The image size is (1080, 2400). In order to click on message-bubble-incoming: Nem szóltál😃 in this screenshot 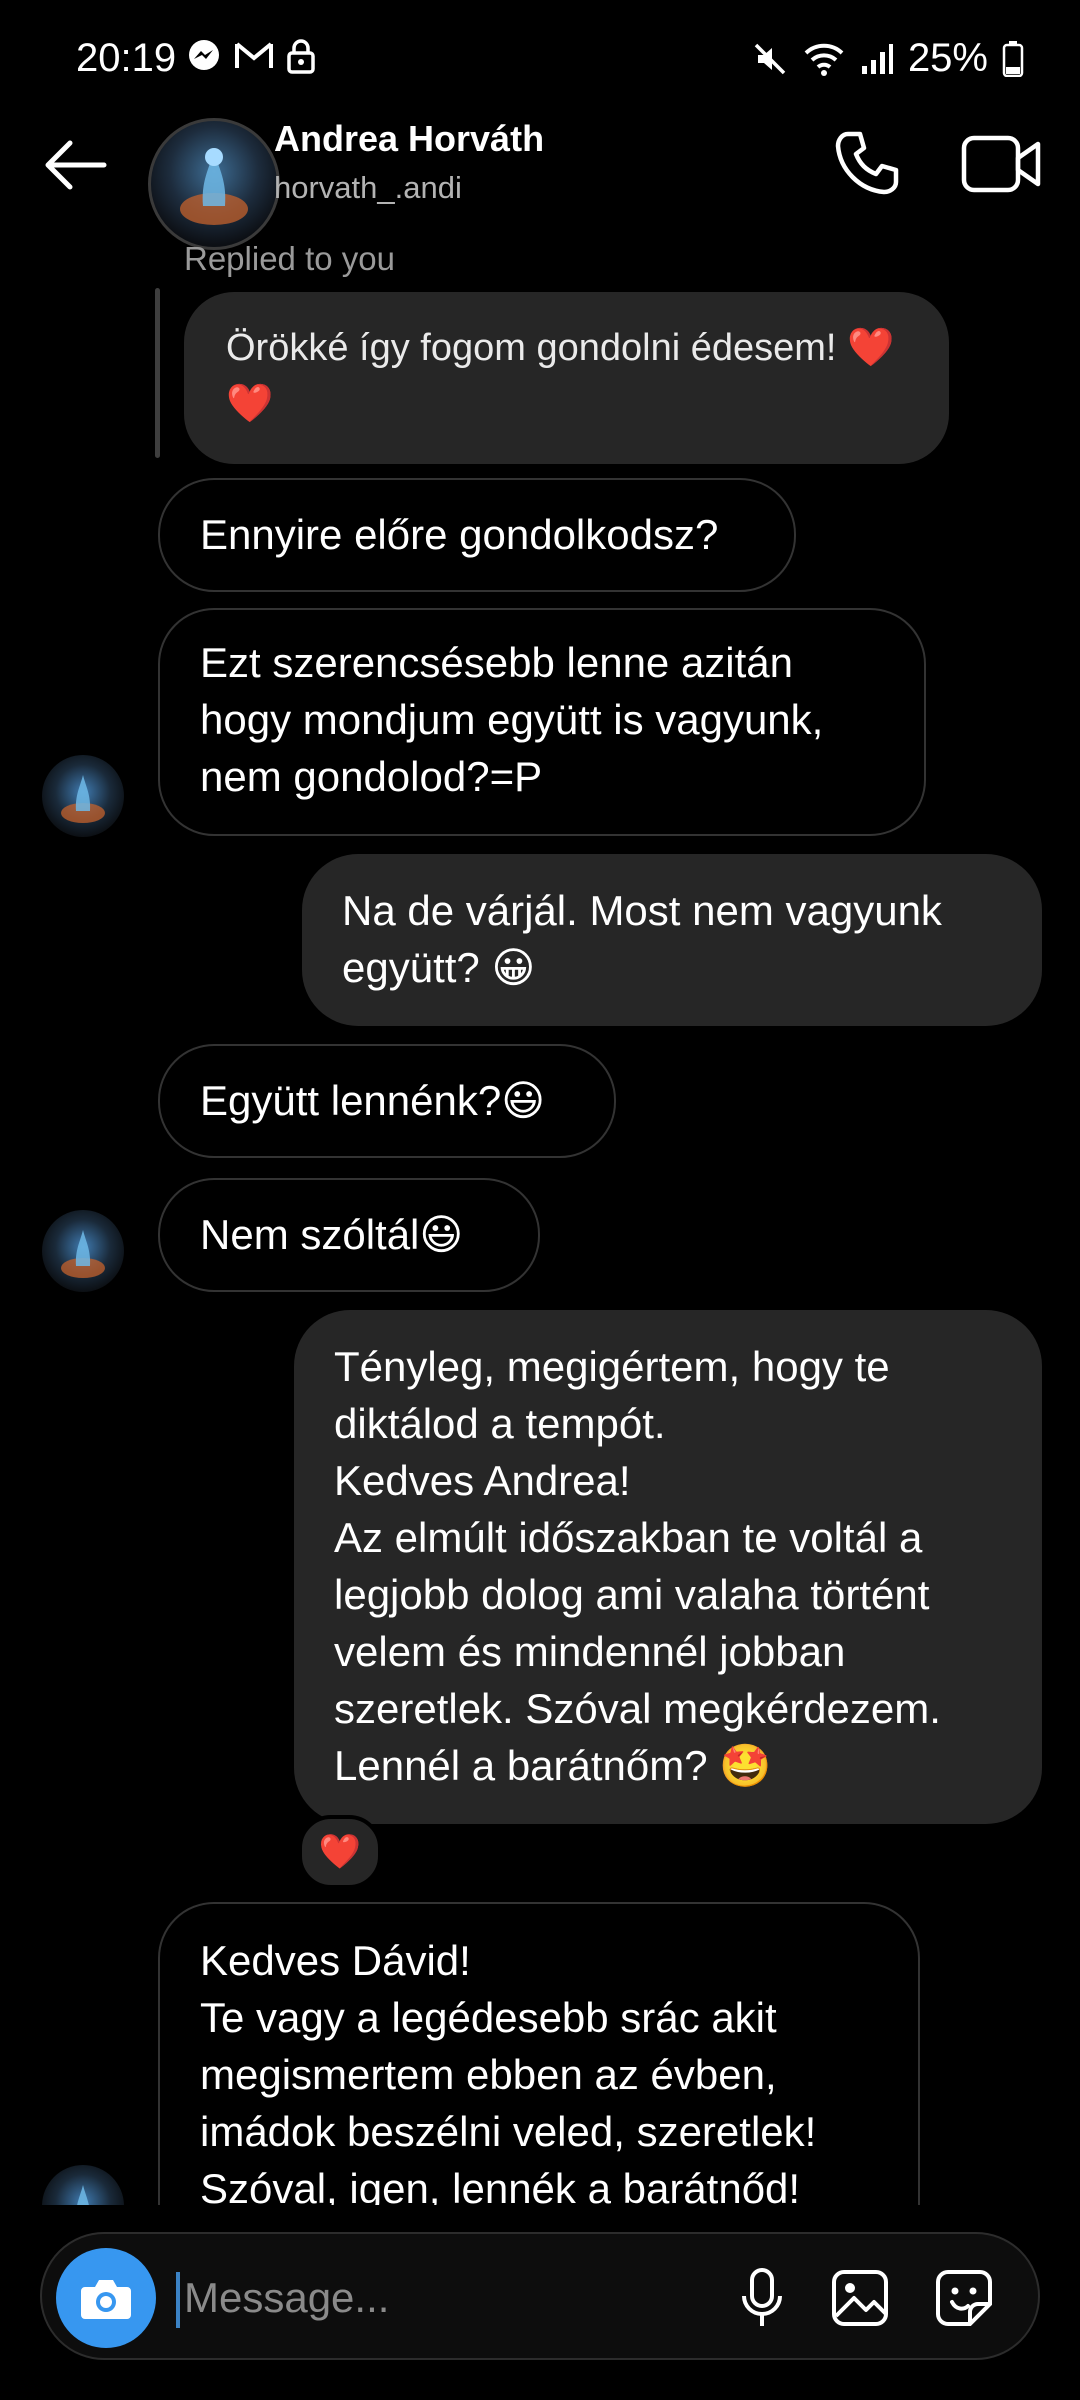, I will do `click(349, 1235)`.